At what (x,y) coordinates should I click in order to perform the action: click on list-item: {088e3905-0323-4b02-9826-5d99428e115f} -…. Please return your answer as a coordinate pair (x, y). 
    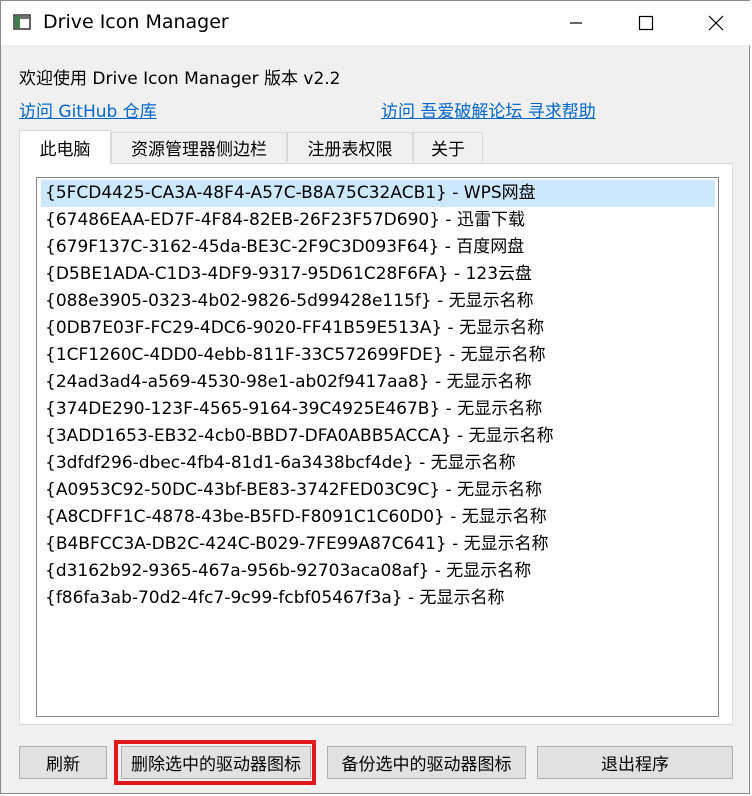
    Looking at the image, I should click on (378, 301).